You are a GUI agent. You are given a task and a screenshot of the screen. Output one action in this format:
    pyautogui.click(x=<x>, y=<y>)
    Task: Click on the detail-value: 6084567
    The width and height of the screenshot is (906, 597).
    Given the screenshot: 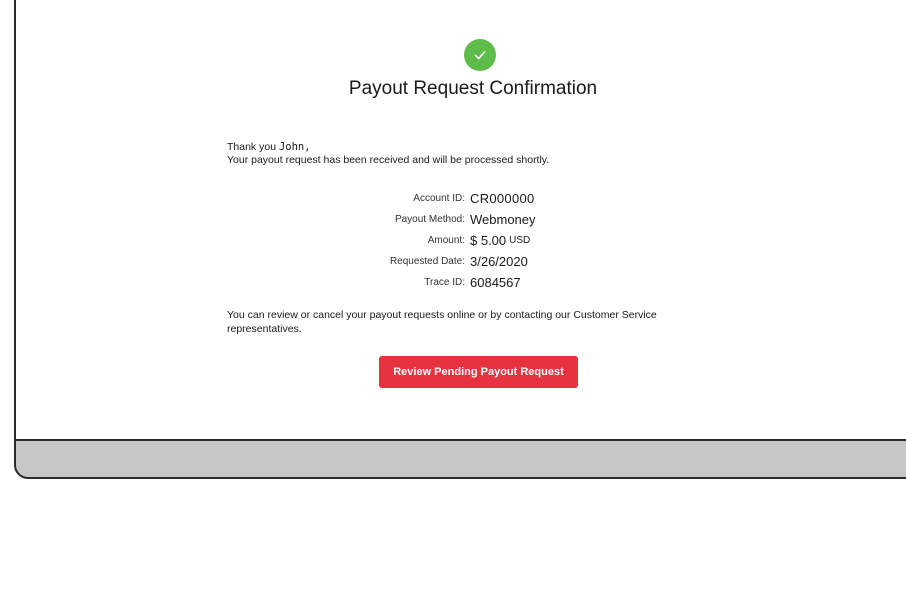 What is the action you would take?
    pyautogui.click(x=495, y=282)
    